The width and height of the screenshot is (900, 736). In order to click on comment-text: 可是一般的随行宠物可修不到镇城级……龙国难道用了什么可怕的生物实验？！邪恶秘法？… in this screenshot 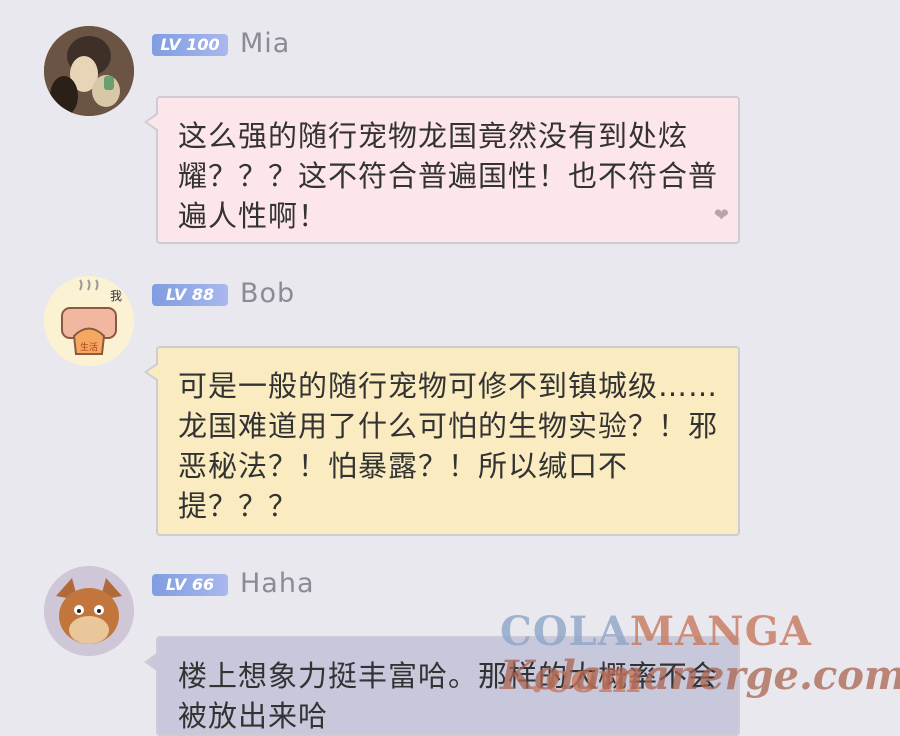, I will do `click(448, 446)`.